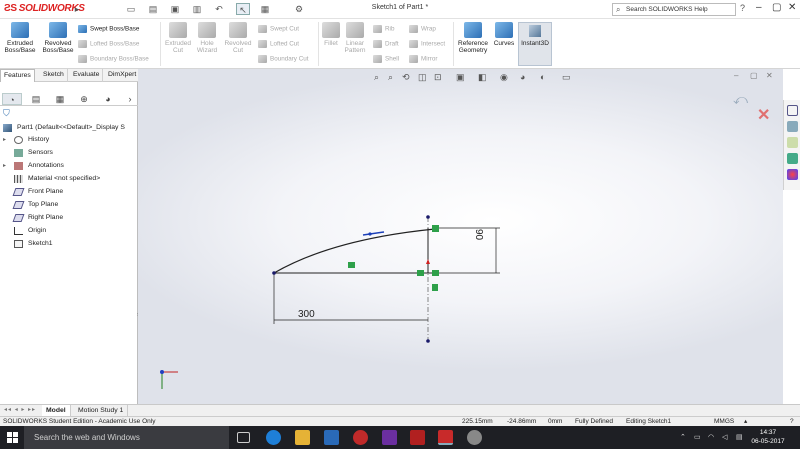 This screenshot has height=449, width=800. I want to click on volume-icon: ◁, so click(724, 437).